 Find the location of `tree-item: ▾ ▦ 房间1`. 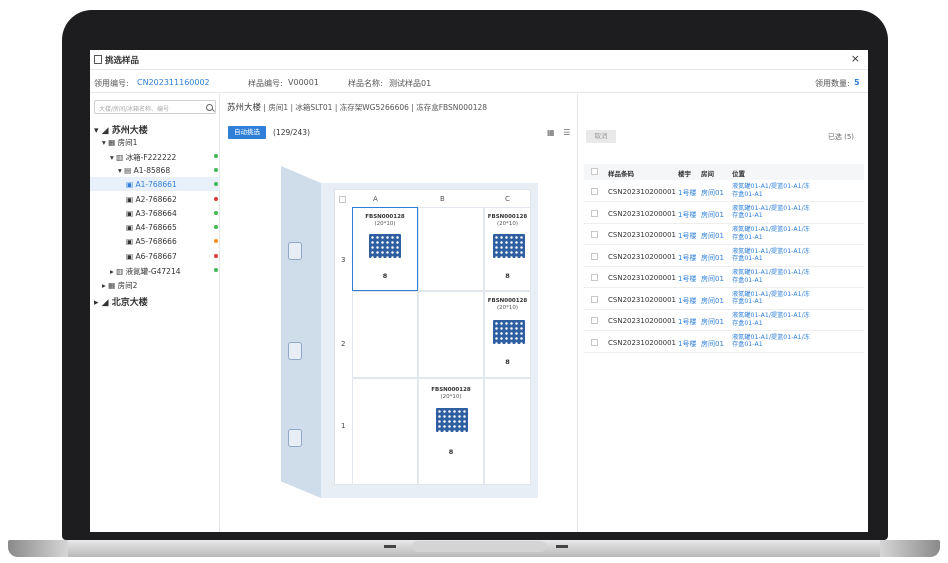

tree-item: ▾ ▦ 房间1 is located at coordinates (155, 141).